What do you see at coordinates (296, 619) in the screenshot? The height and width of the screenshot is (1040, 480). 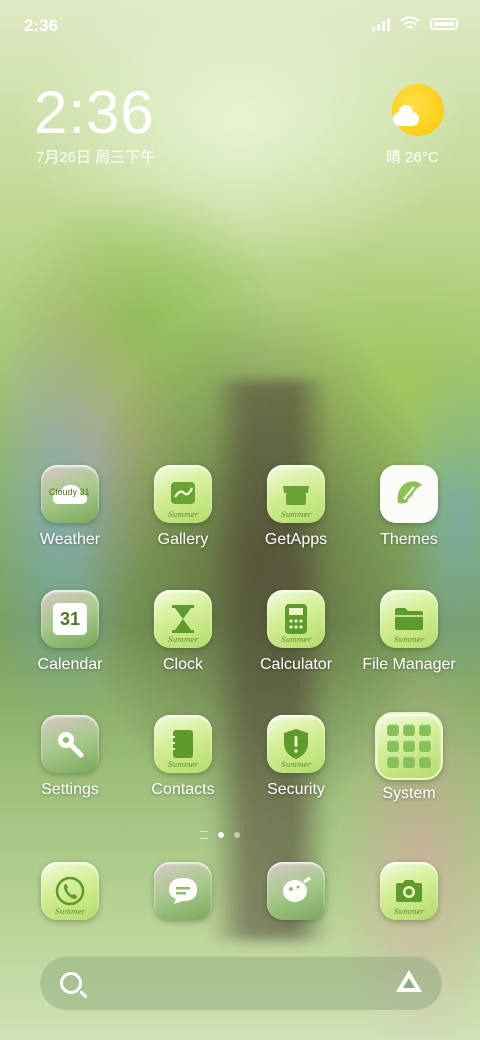 I see `calculator-icon: Summer` at bounding box center [296, 619].